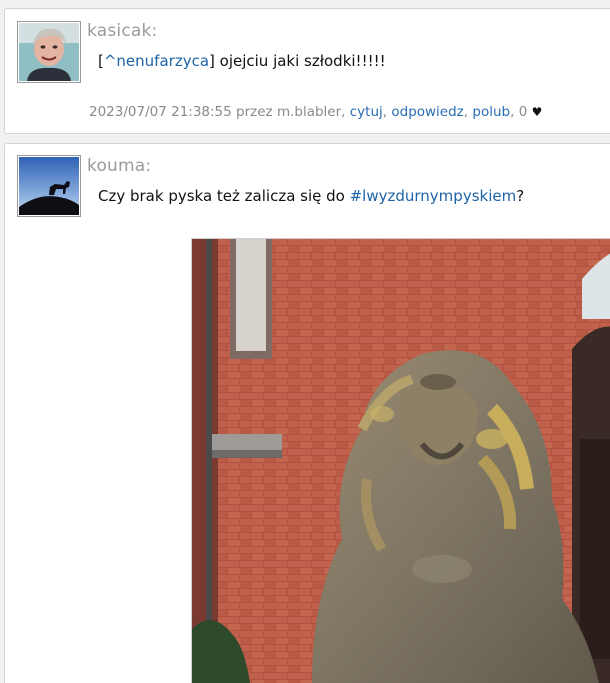 This screenshot has width=610, height=683. What do you see at coordinates (520, 196) in the screenshot?
I see `post-text-end: ?` at bounding box center [520, 196].